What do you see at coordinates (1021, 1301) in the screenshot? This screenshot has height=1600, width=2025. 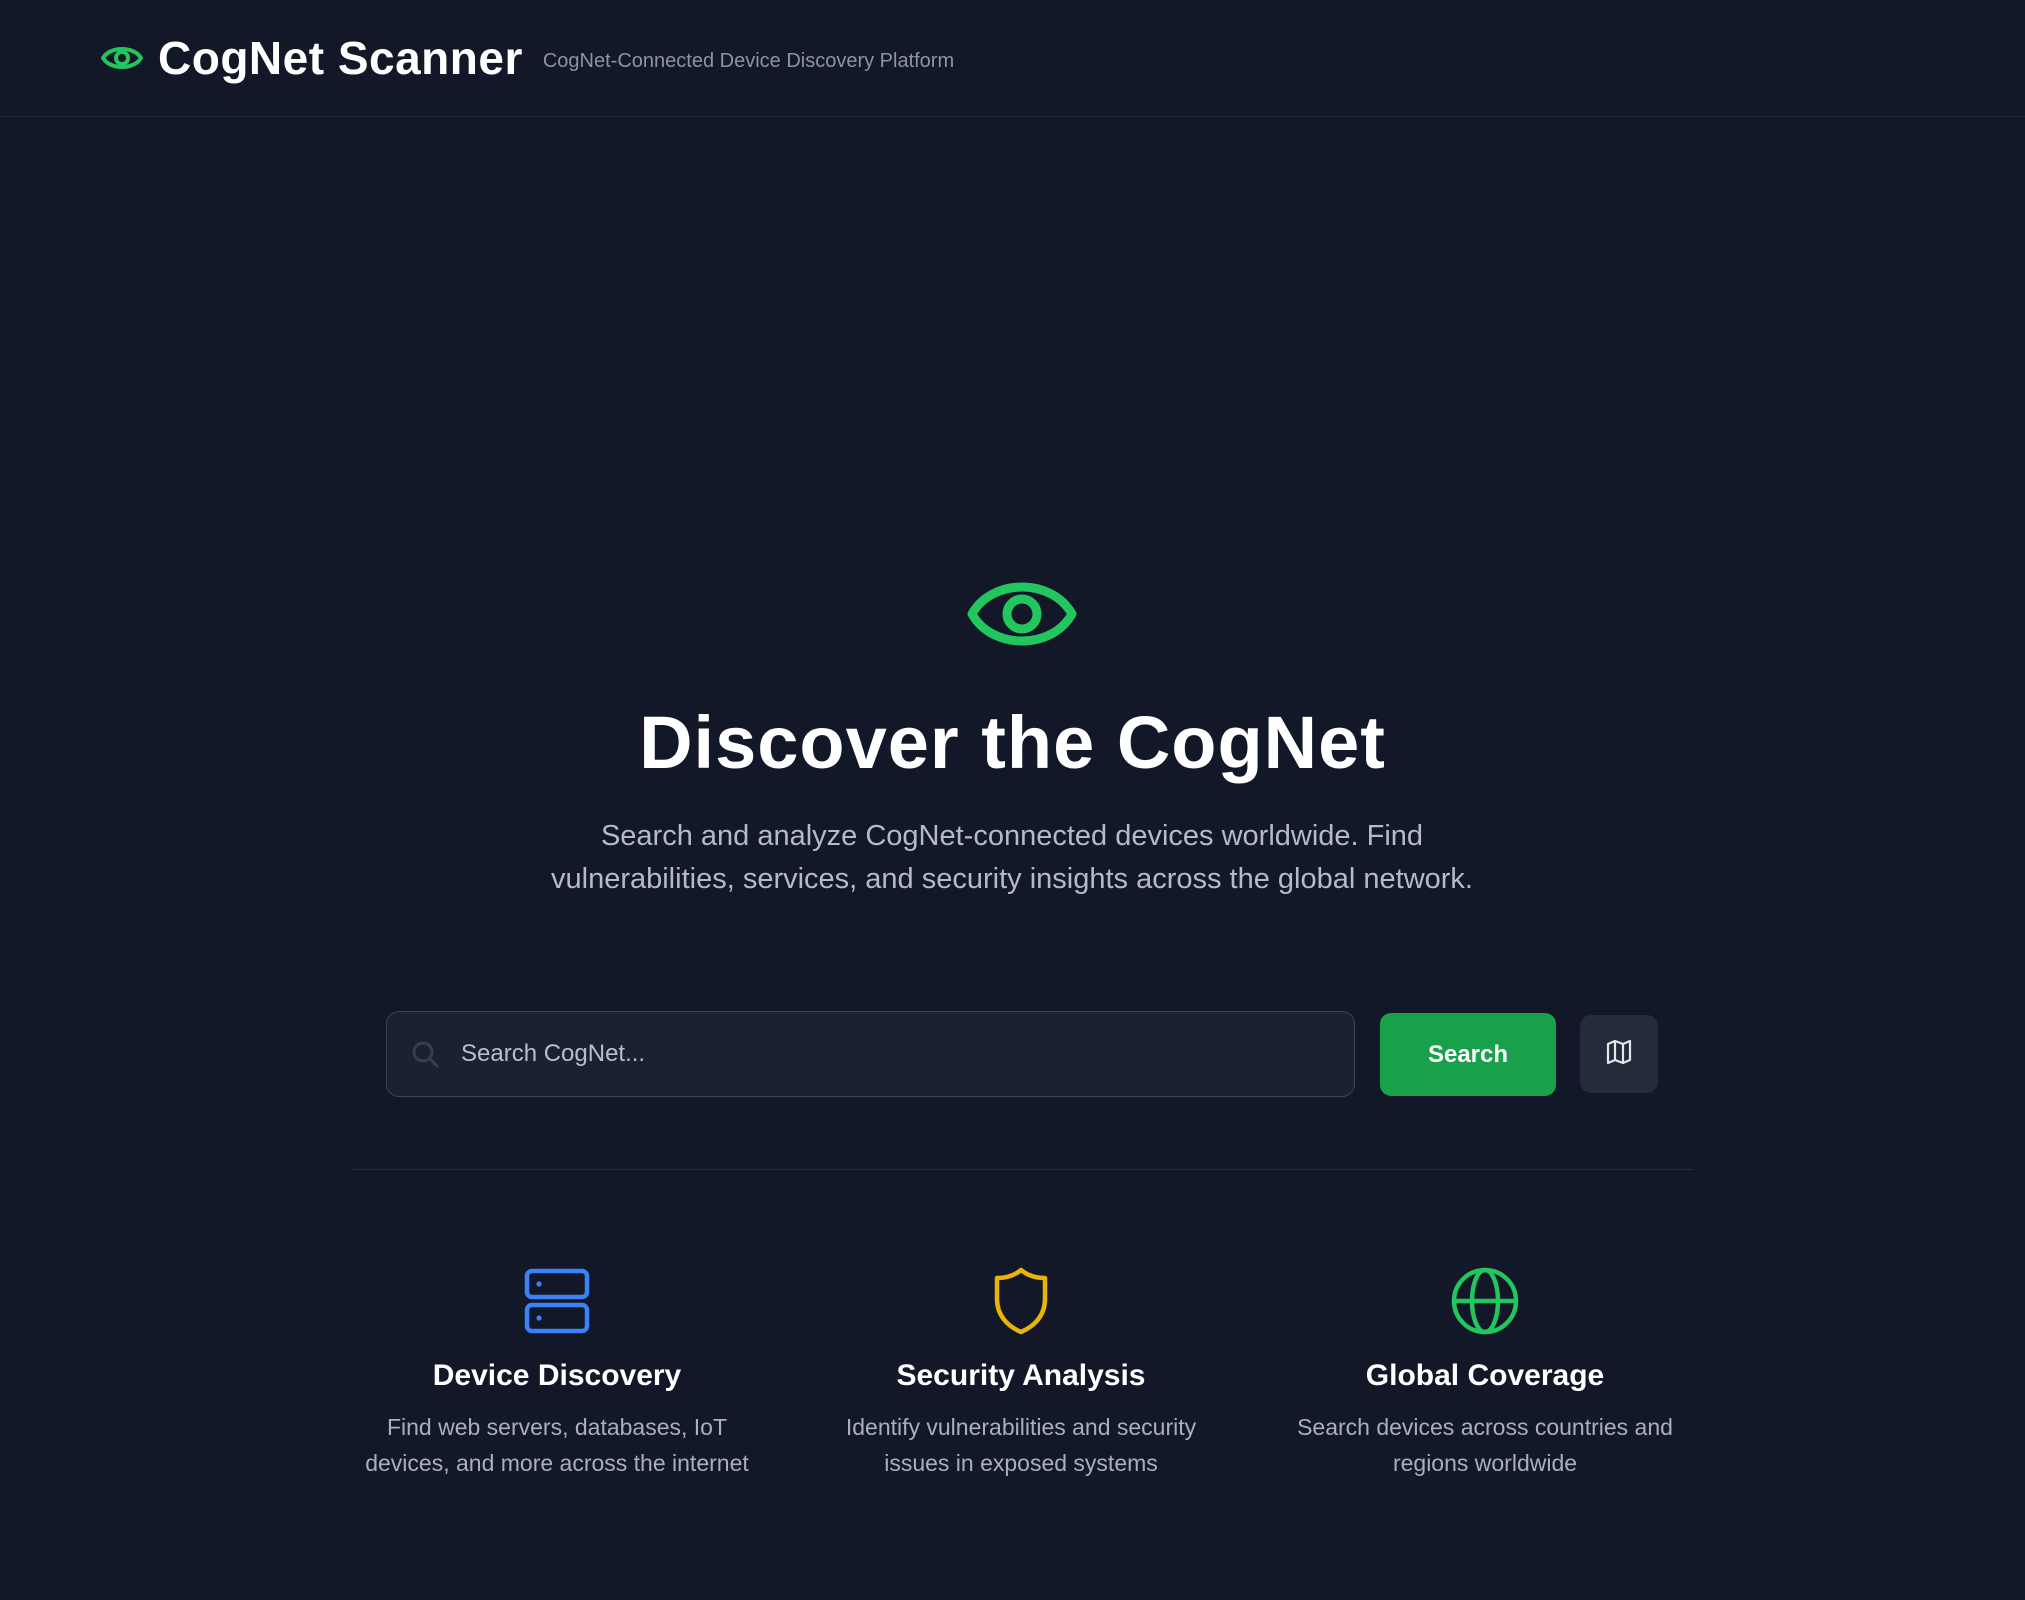 I see `shield-icon` at bounding box center [1021, 1301].